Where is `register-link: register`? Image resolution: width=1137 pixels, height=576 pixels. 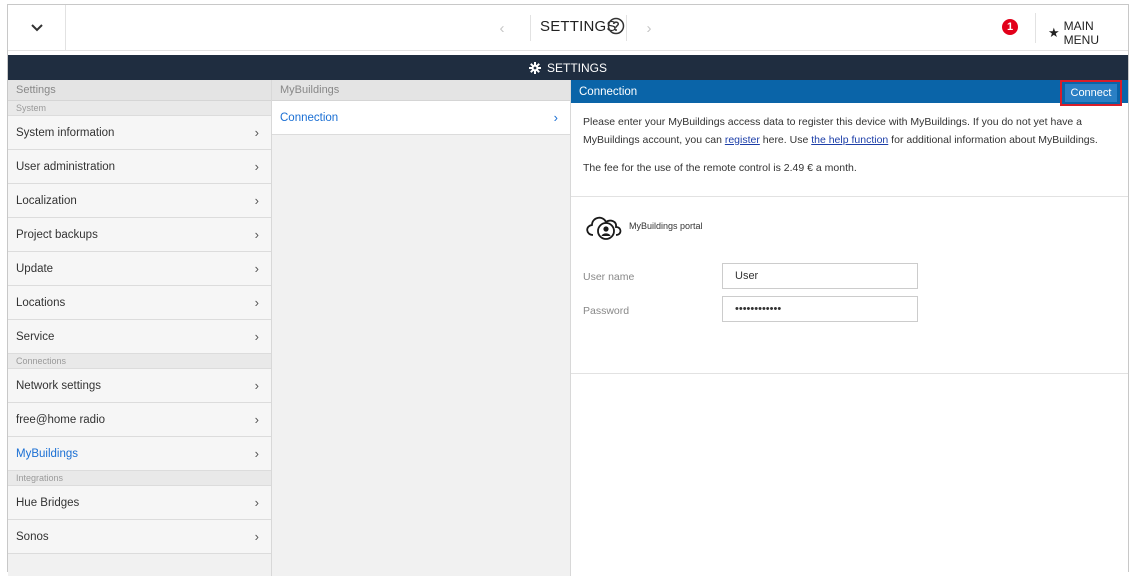 register-link: register is located at coordinates (742, 140).